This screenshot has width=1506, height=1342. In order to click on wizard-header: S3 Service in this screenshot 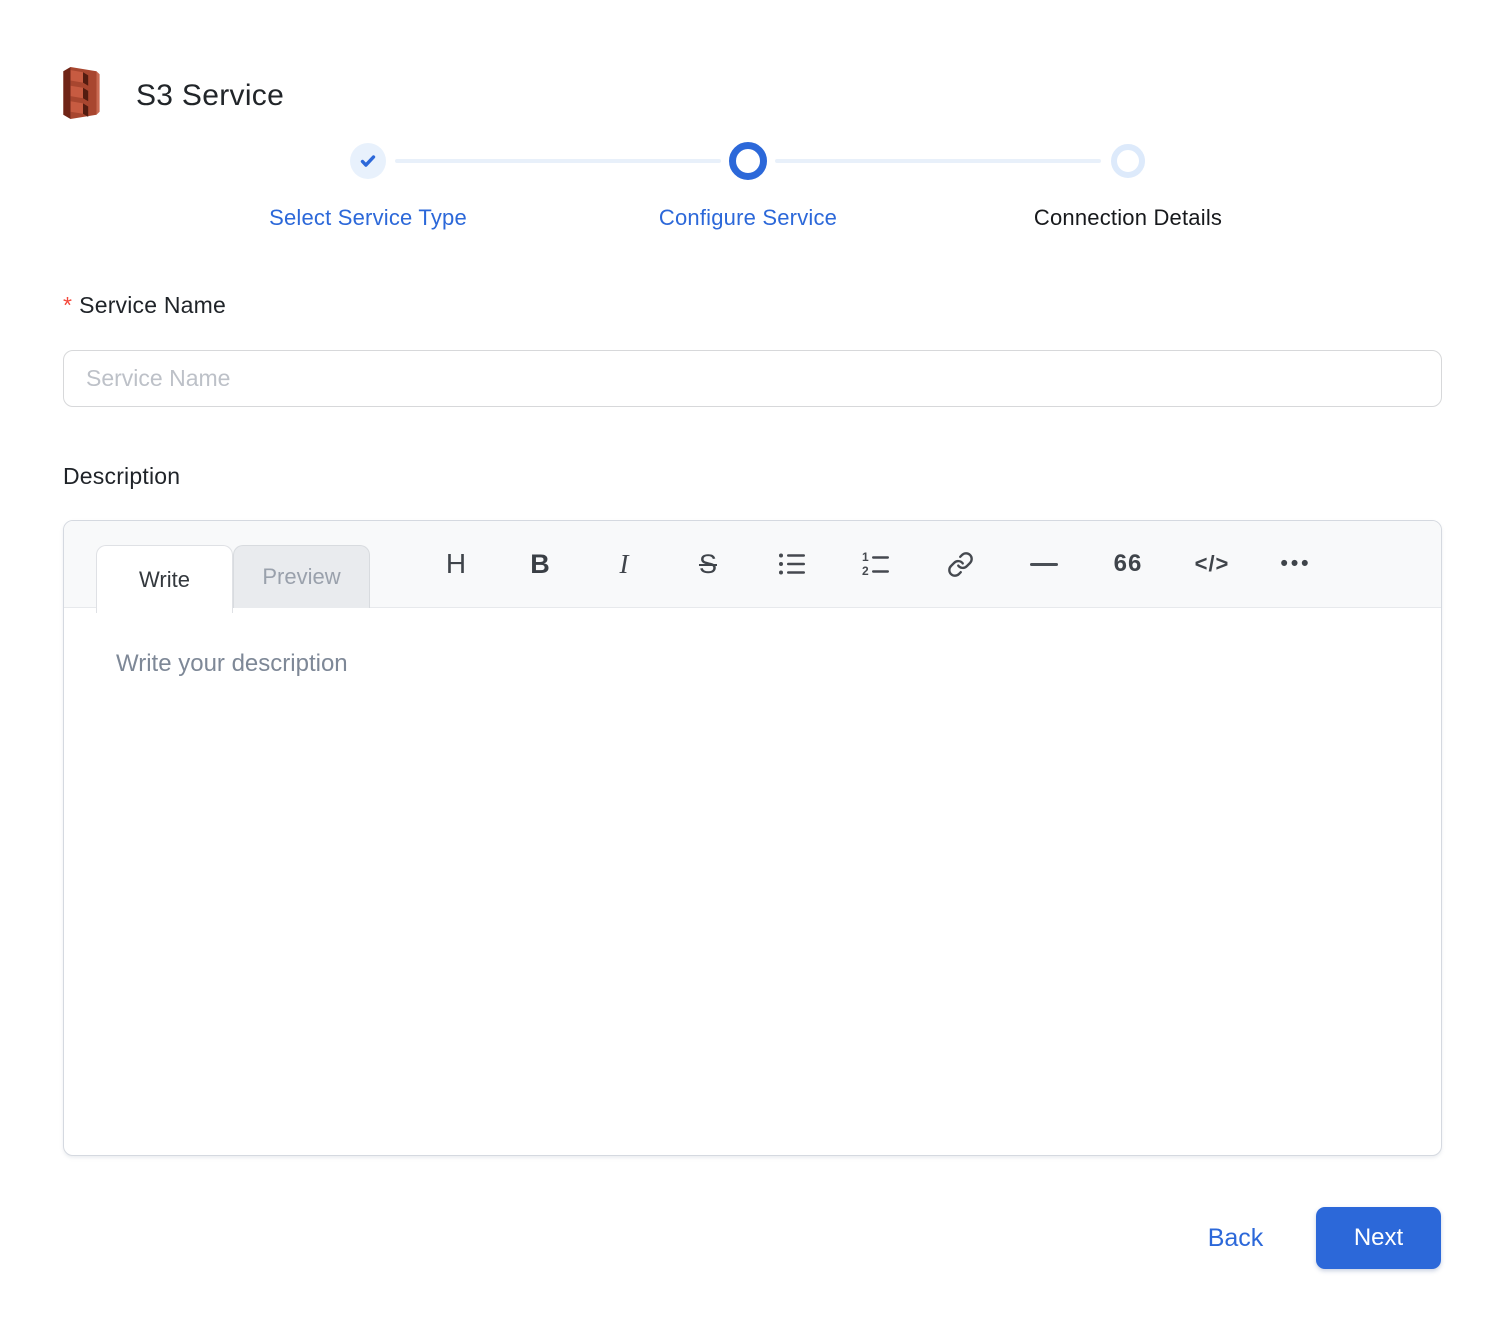, I will do `click(172, 95)`.